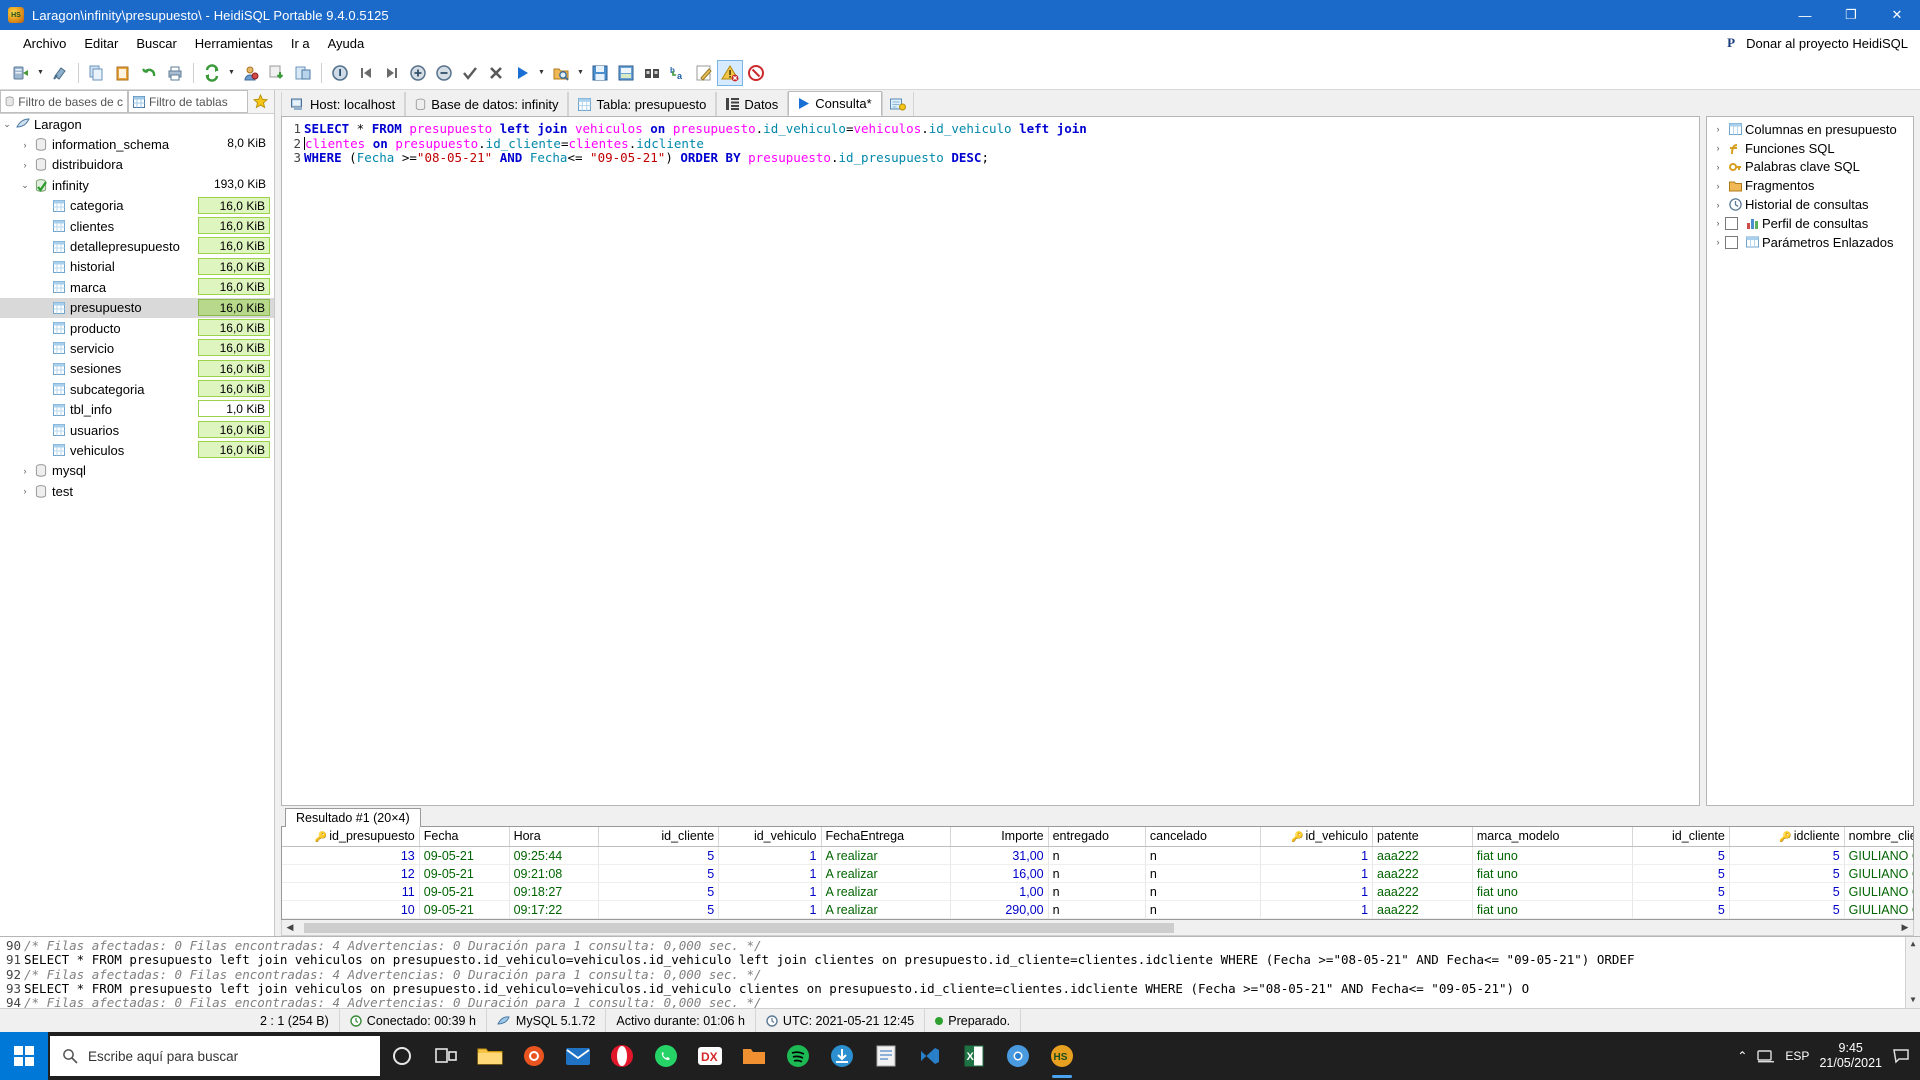 This screenshot has height=1080, width=1920. What do you see at coordinates (137, 409) in the screenshot?
I see `tree-item-tbl-info: tbl_info 1,0 KiB` at bounding box center [137, 409].